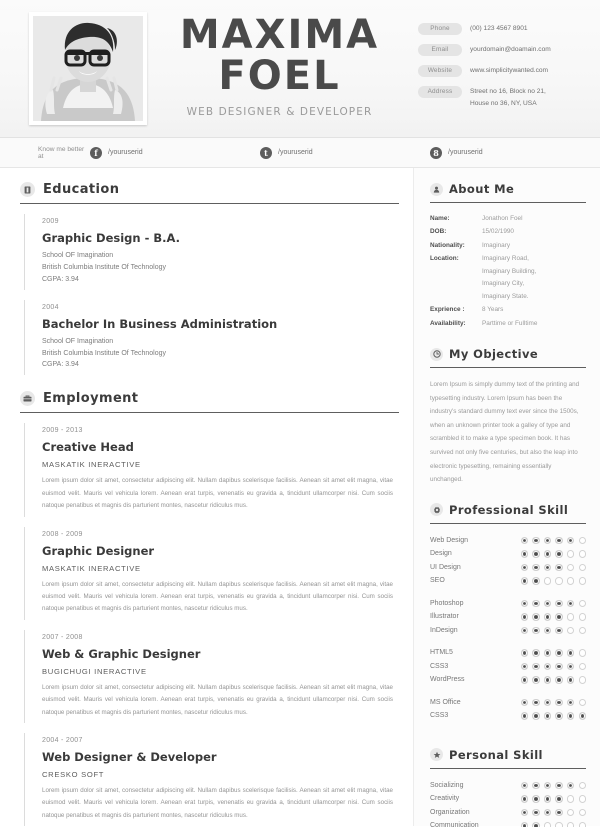  Describe the element at coordinates (50, 307) in the screenshot. I see `entry-year: 2004` at that location.